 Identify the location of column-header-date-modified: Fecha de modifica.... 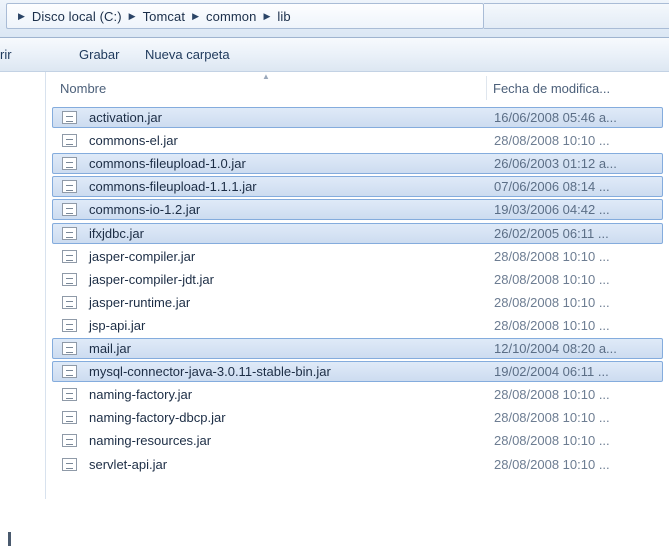
(551, 88).